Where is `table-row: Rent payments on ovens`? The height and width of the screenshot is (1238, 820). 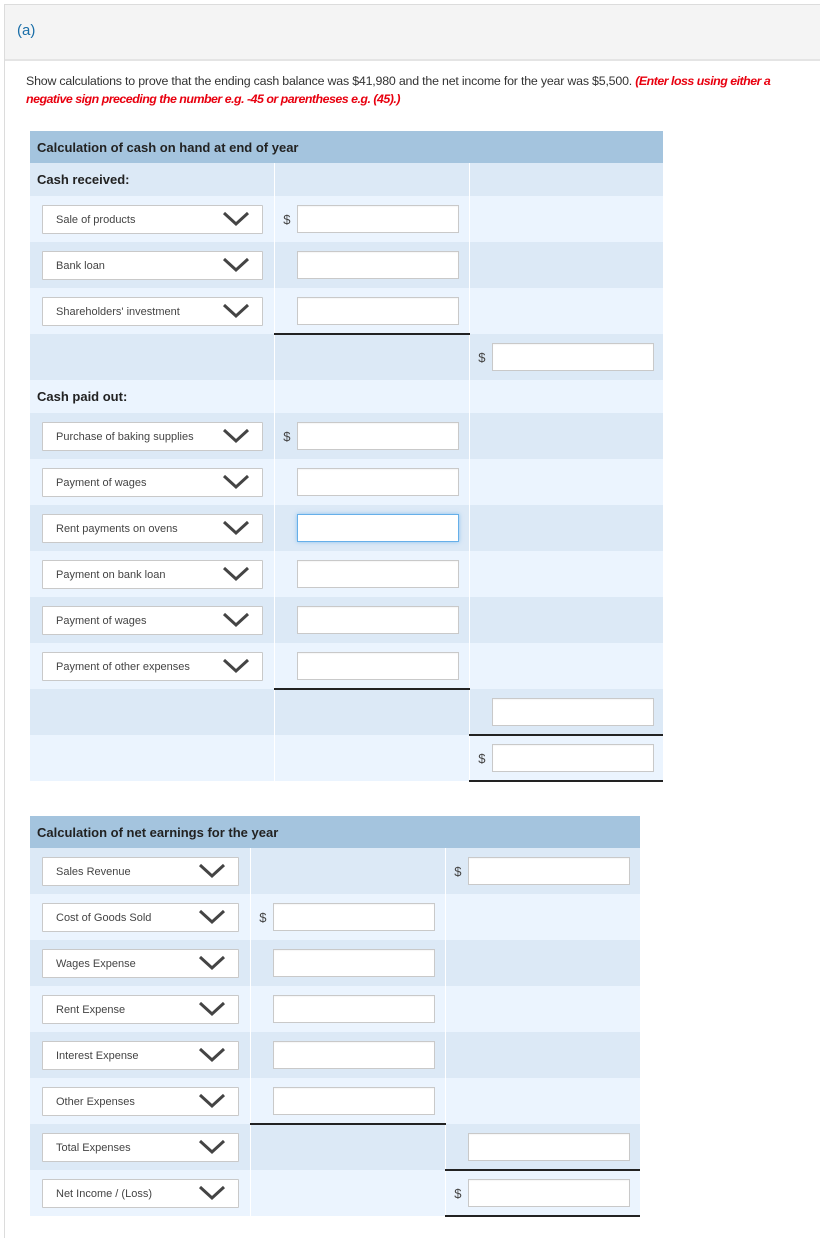 table-row: Rent payments on ovens is located at coordinates (346, 528).